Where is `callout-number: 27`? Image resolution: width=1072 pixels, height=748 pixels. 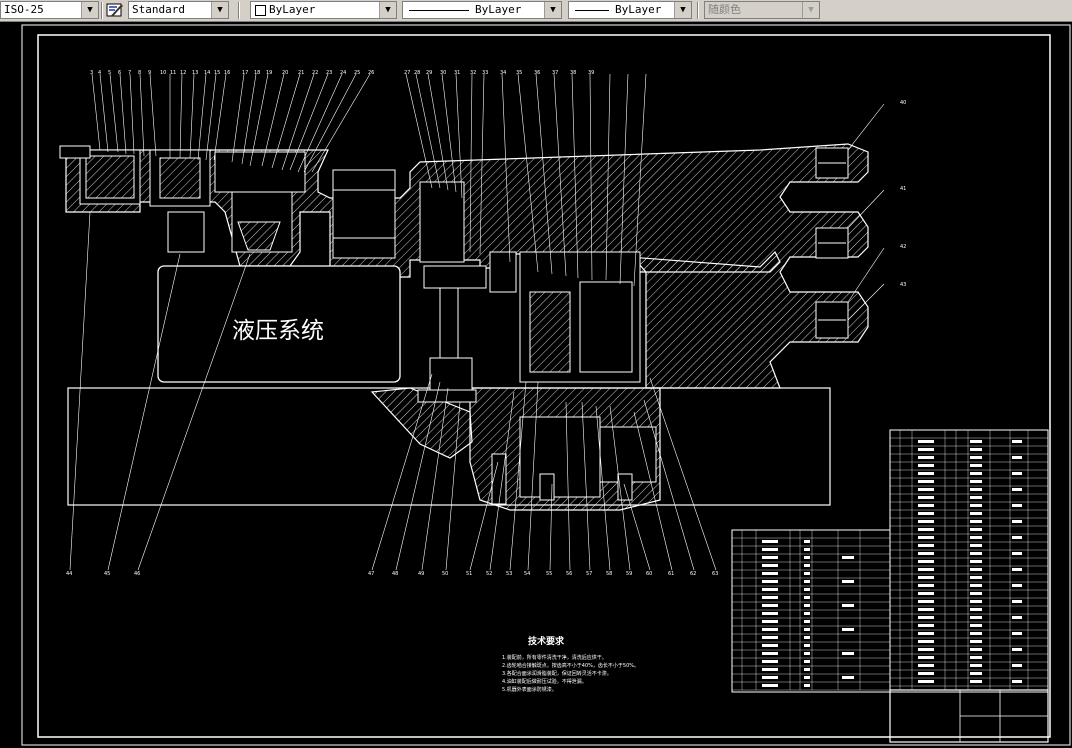
callout-number: 27 is located at coordinates (407, 73).